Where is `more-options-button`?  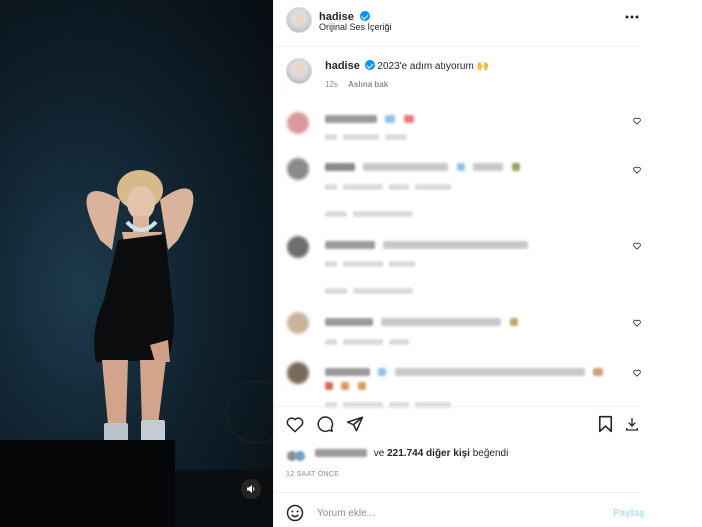 more-options-button is located at coordinates (632, 17).